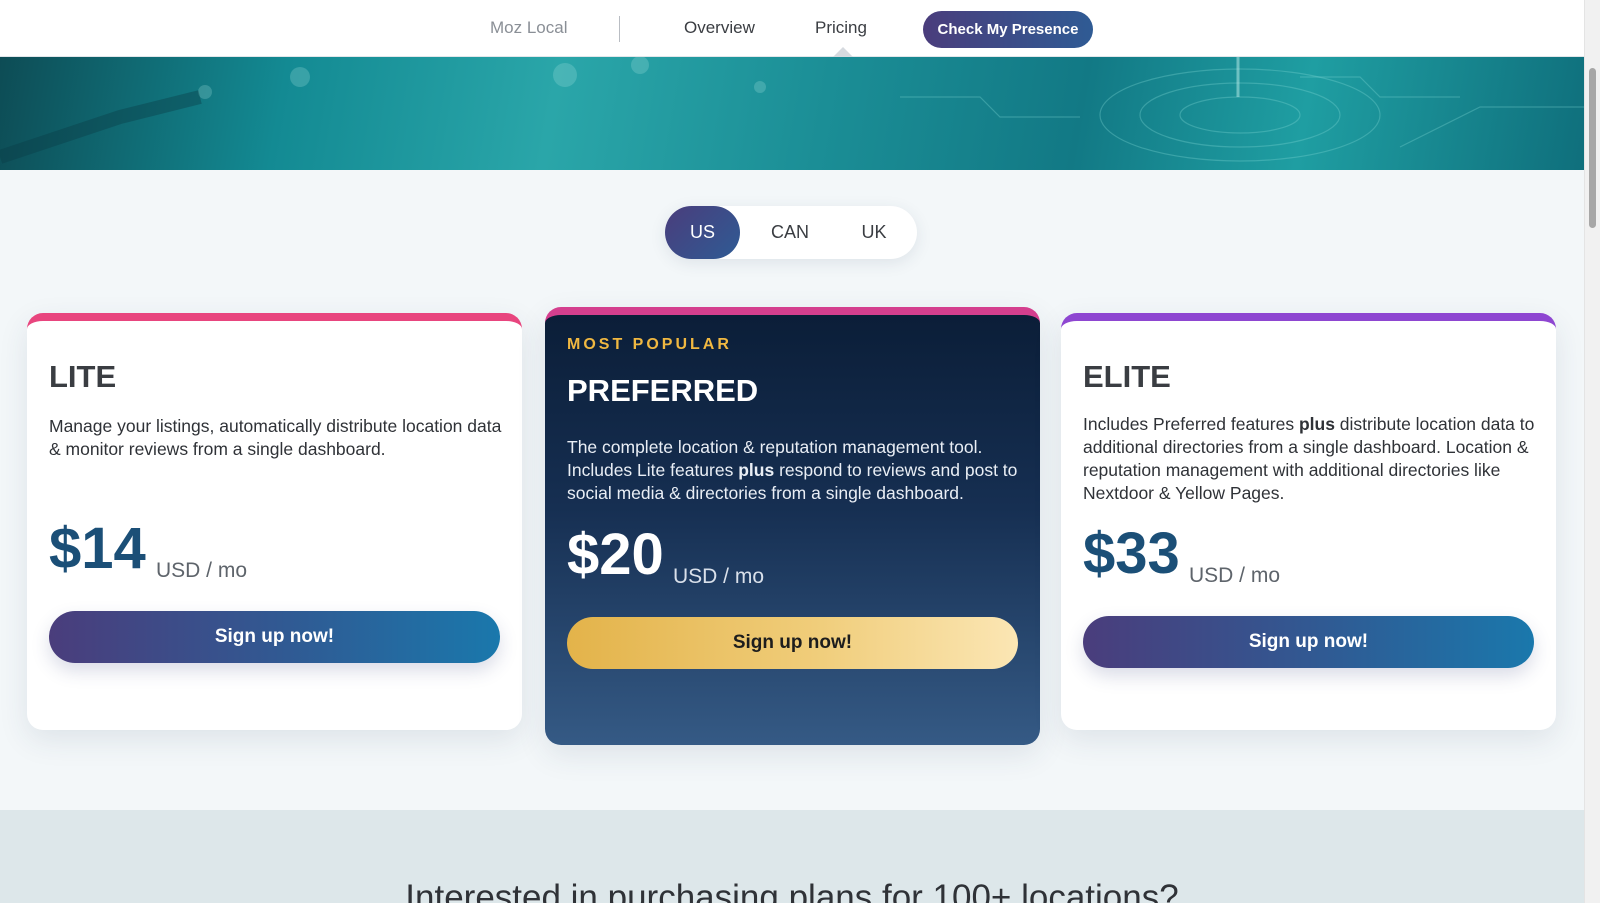 This screenshot has width=1600, height=903. What do you see at coordinates (274, 637) in the screenshot?
I see `sign-up-button-lite: Sign up now!` at bounding box center [274, 637].